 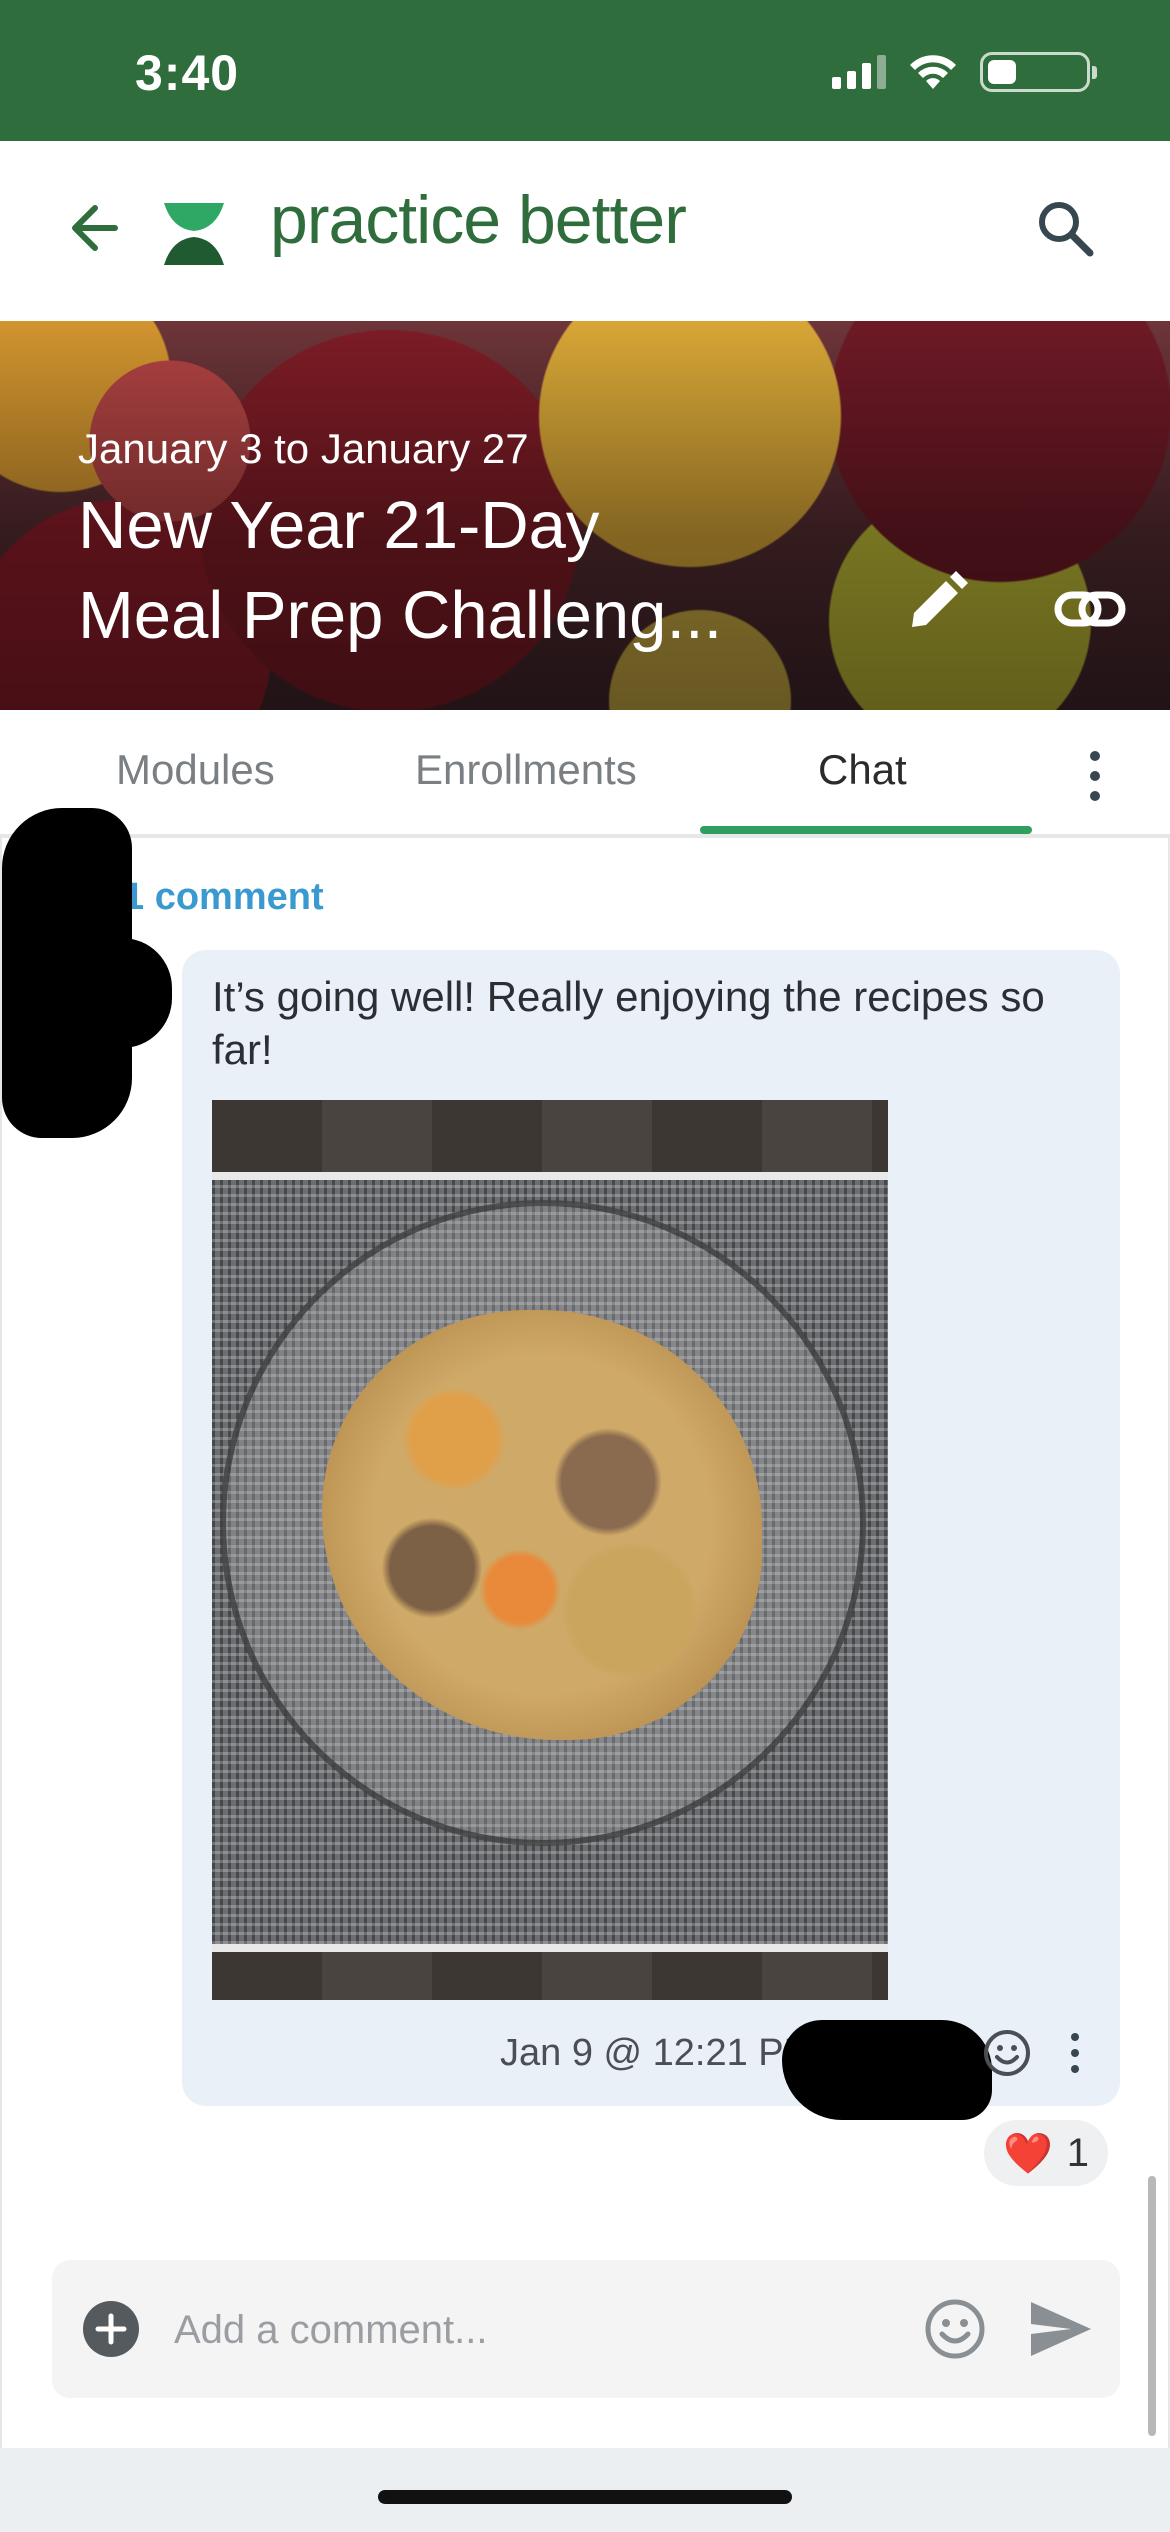 I want to click on comment-input, so click(x=564, y=2330).